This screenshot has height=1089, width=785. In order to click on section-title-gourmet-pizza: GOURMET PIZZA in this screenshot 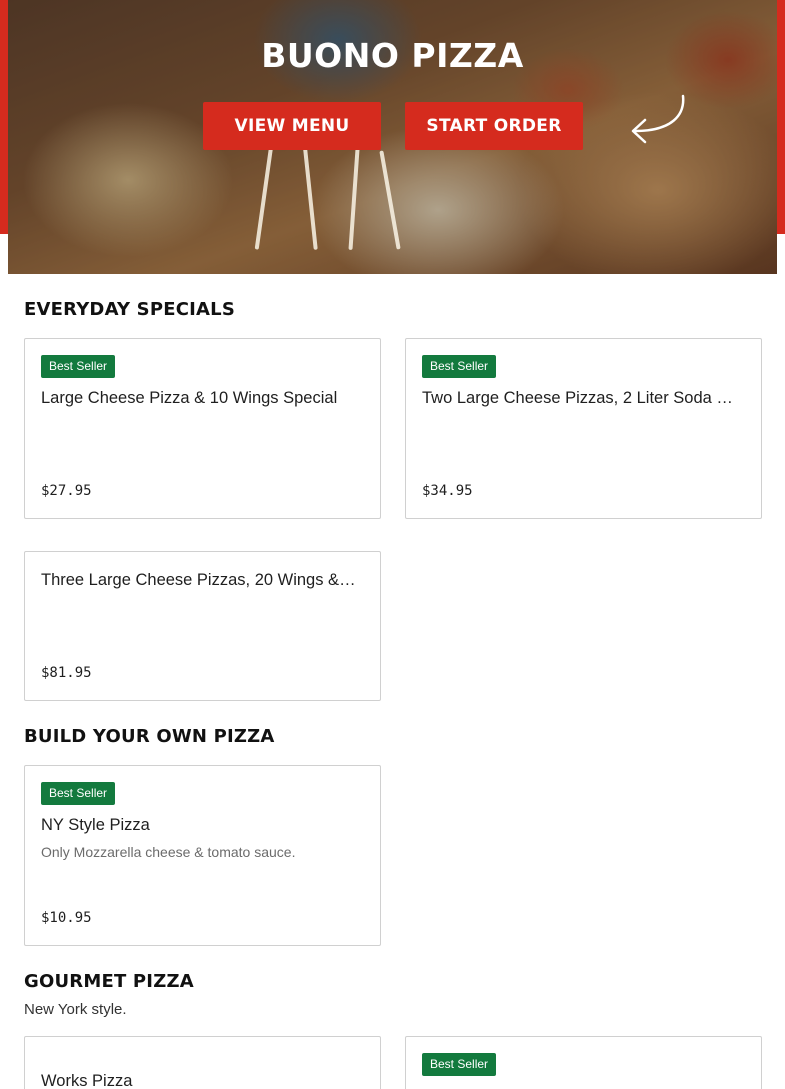, I will do `click(109, 981)`.